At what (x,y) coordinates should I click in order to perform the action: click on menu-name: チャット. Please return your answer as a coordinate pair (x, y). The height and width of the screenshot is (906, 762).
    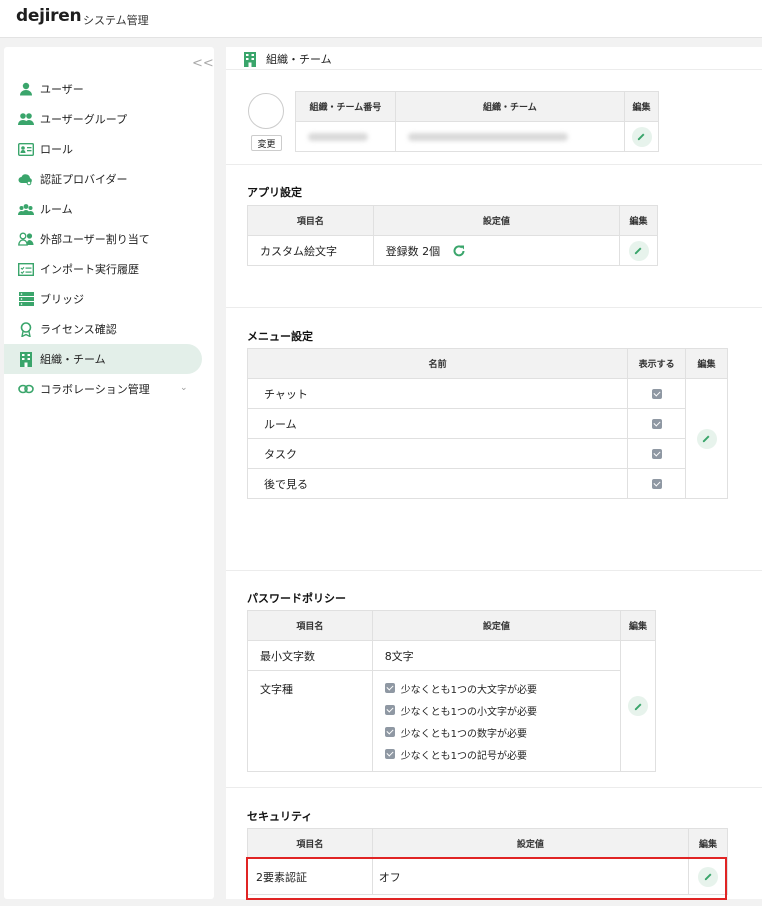
    Looking at the image, I should click on (437, 393).